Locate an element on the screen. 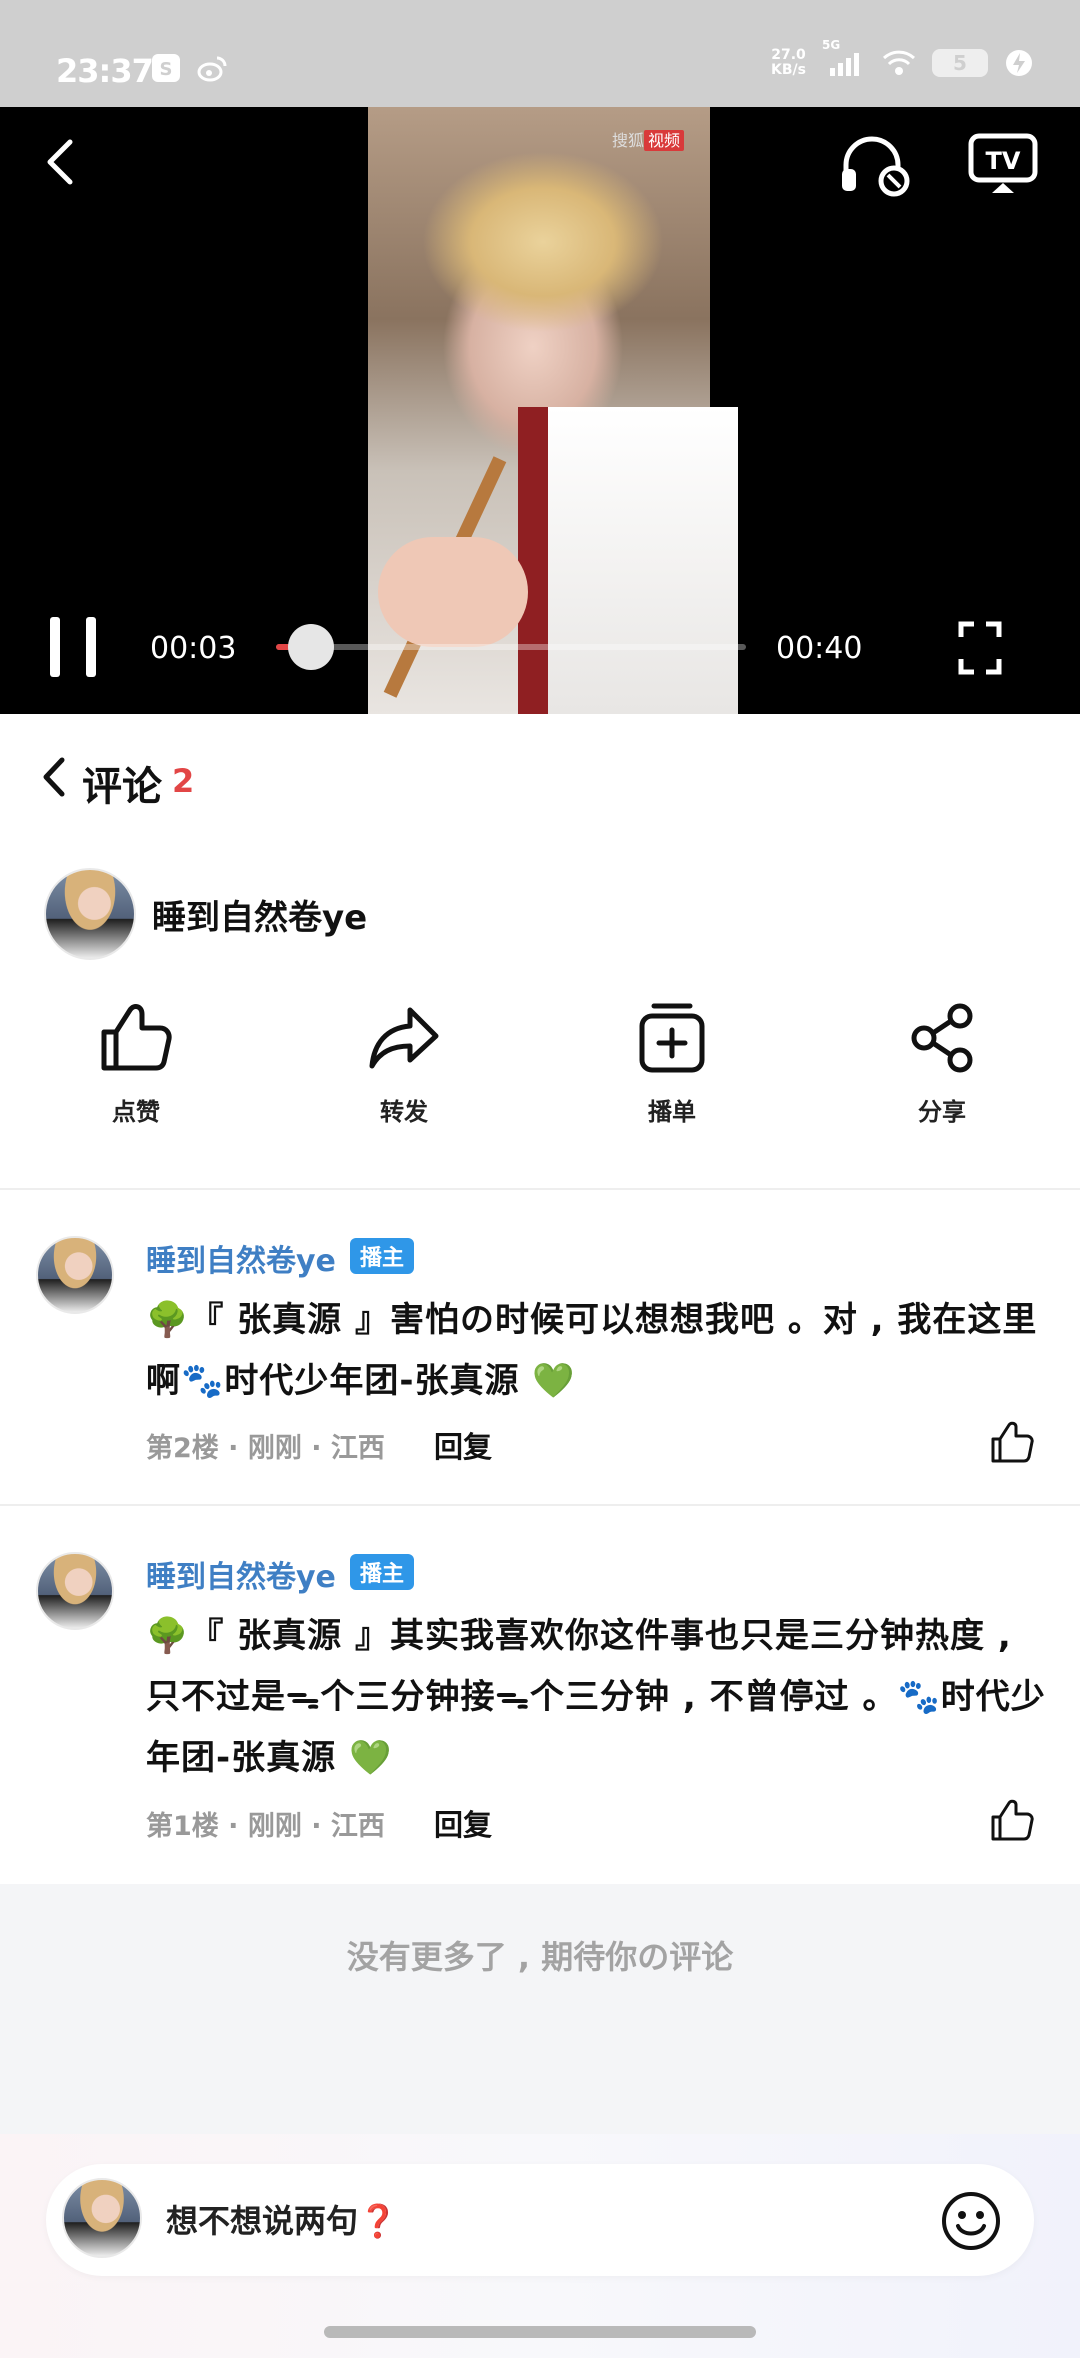  cellular-signal-icon: 5G is located at coordinates (844, 58).